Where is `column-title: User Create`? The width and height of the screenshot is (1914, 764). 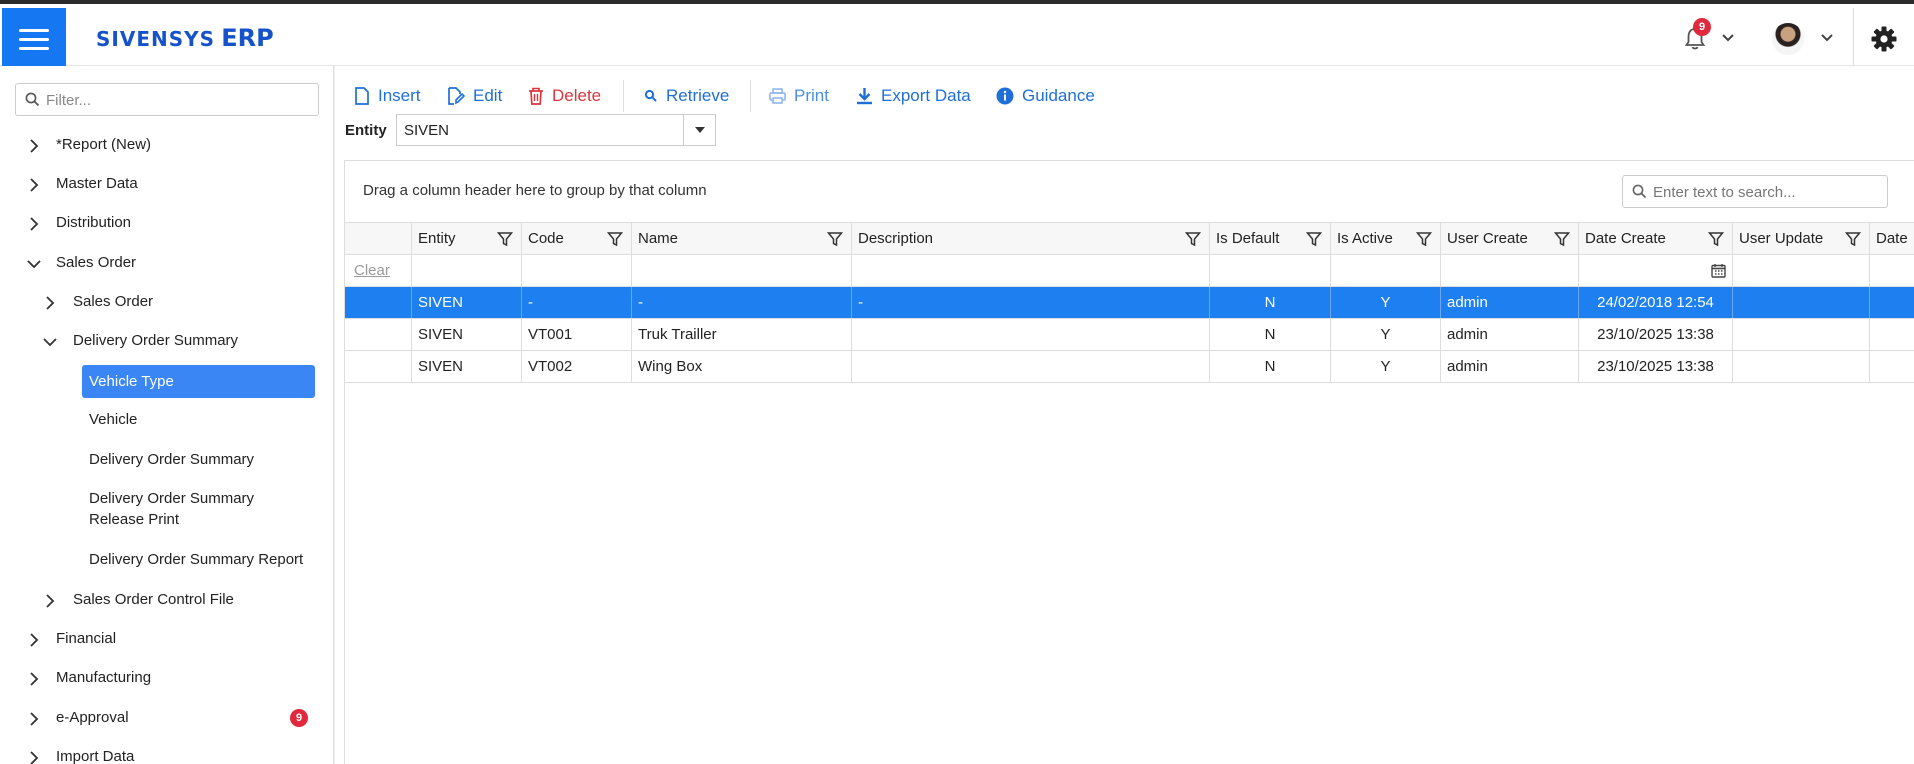 column-title: User Create is located at coordinates (1487, 238).